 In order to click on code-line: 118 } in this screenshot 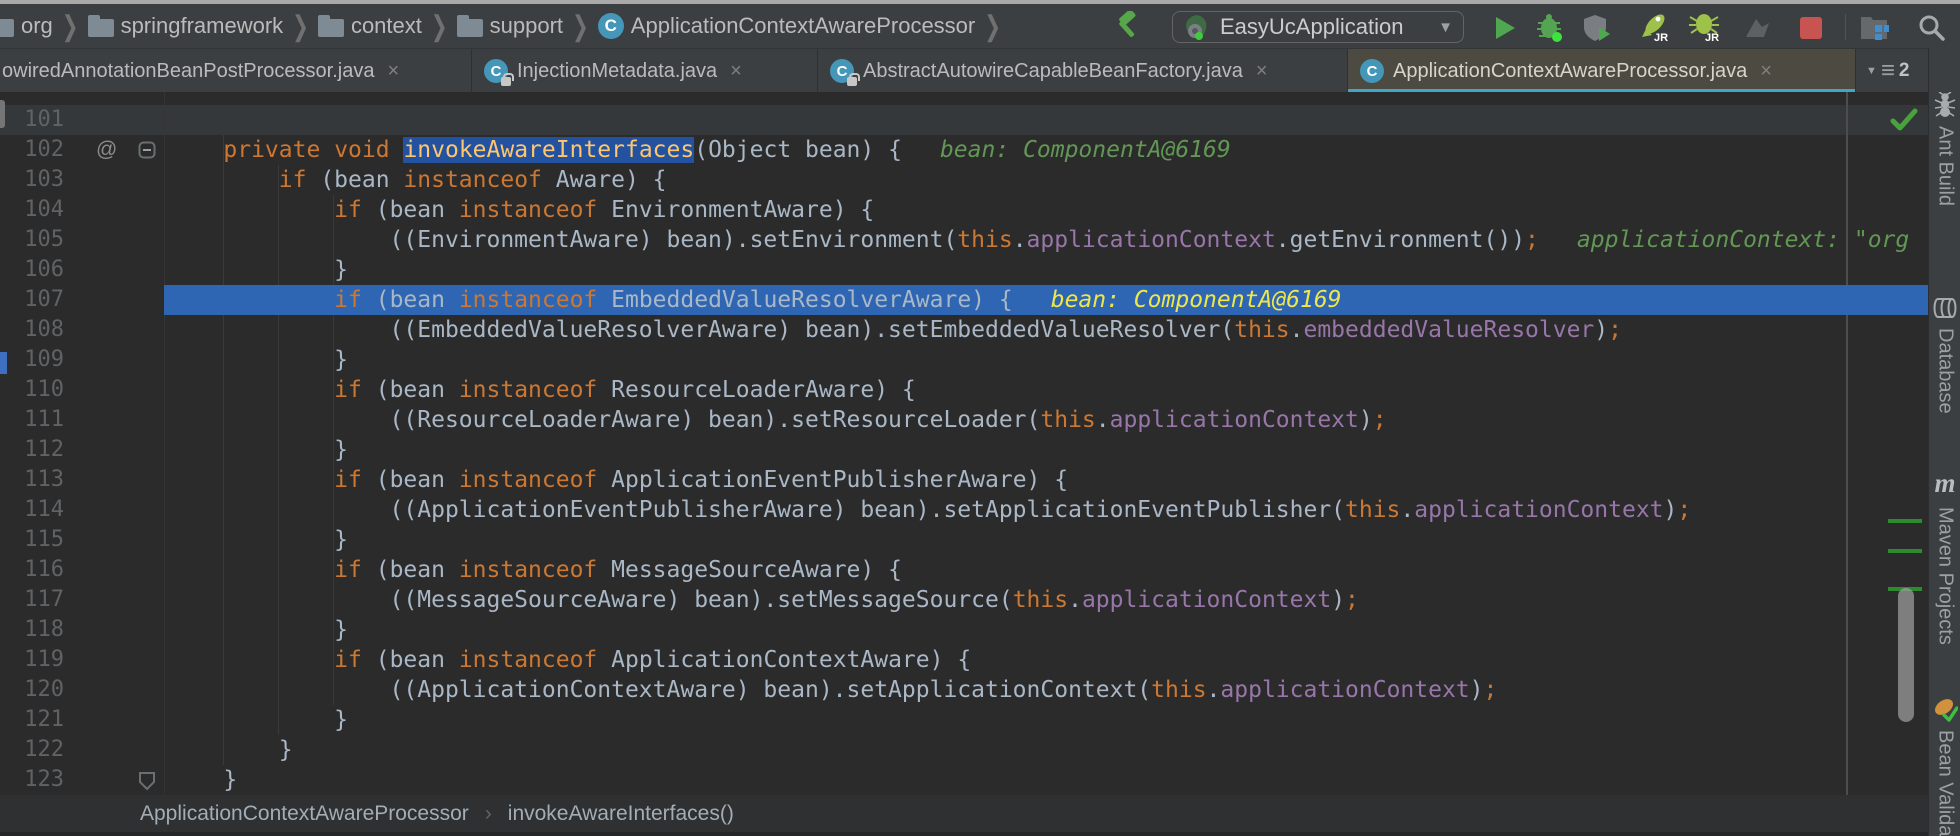, I will do `click(964, 630)`.